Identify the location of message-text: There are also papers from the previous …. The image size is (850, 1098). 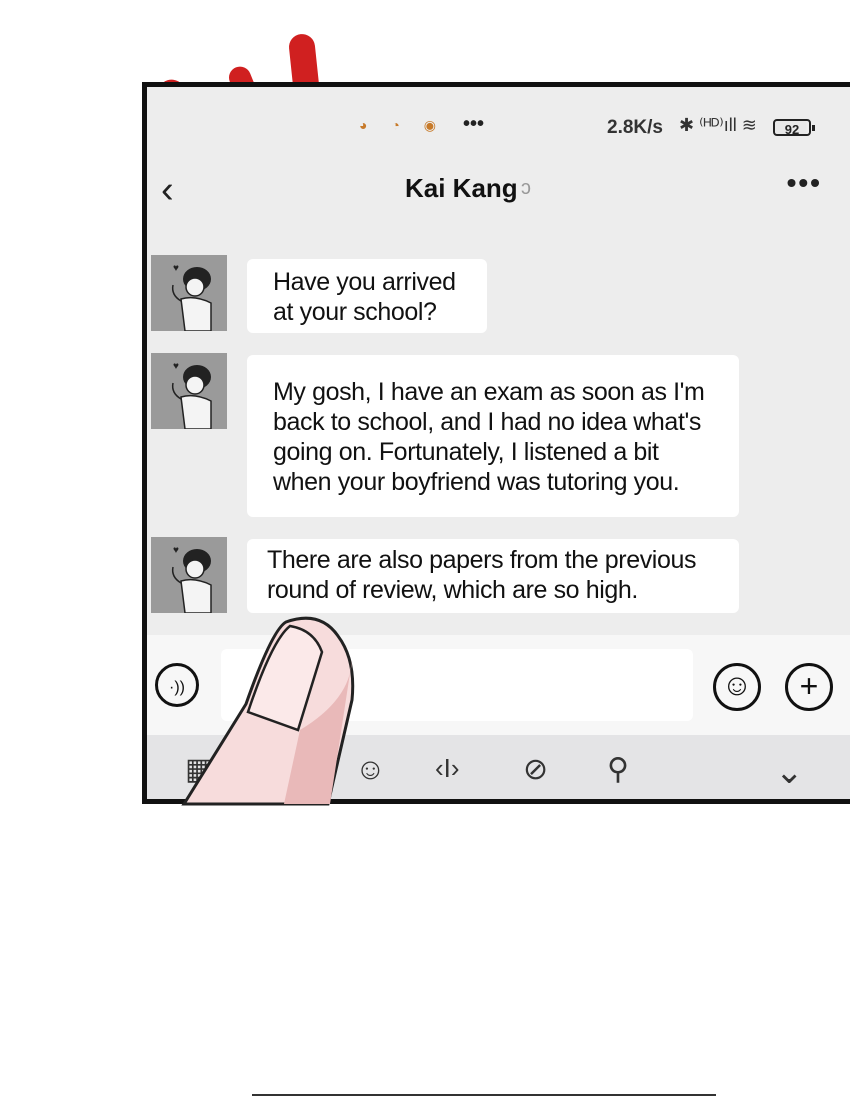
(482, 575).